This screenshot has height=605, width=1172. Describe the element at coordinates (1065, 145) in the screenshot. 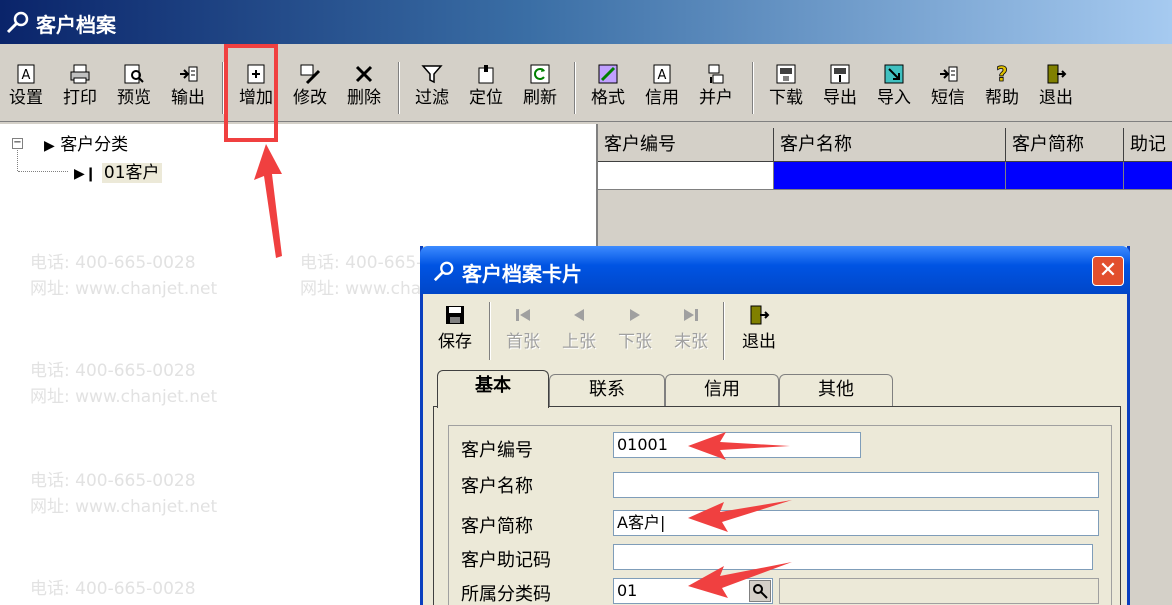

I see `column-header-short: 客户简称` at that location.